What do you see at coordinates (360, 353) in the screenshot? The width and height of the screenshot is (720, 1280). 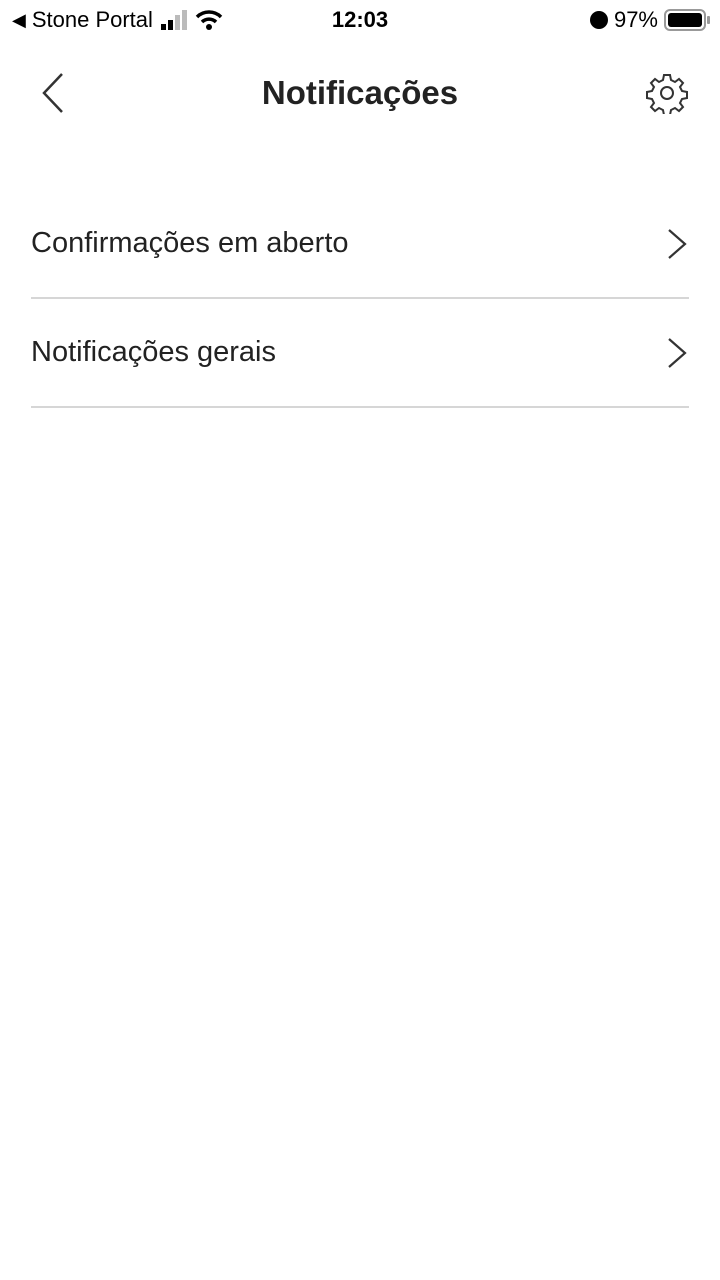 I see `list-item-general-notifications: Notificações gerais` at bounding box center [360, 353].